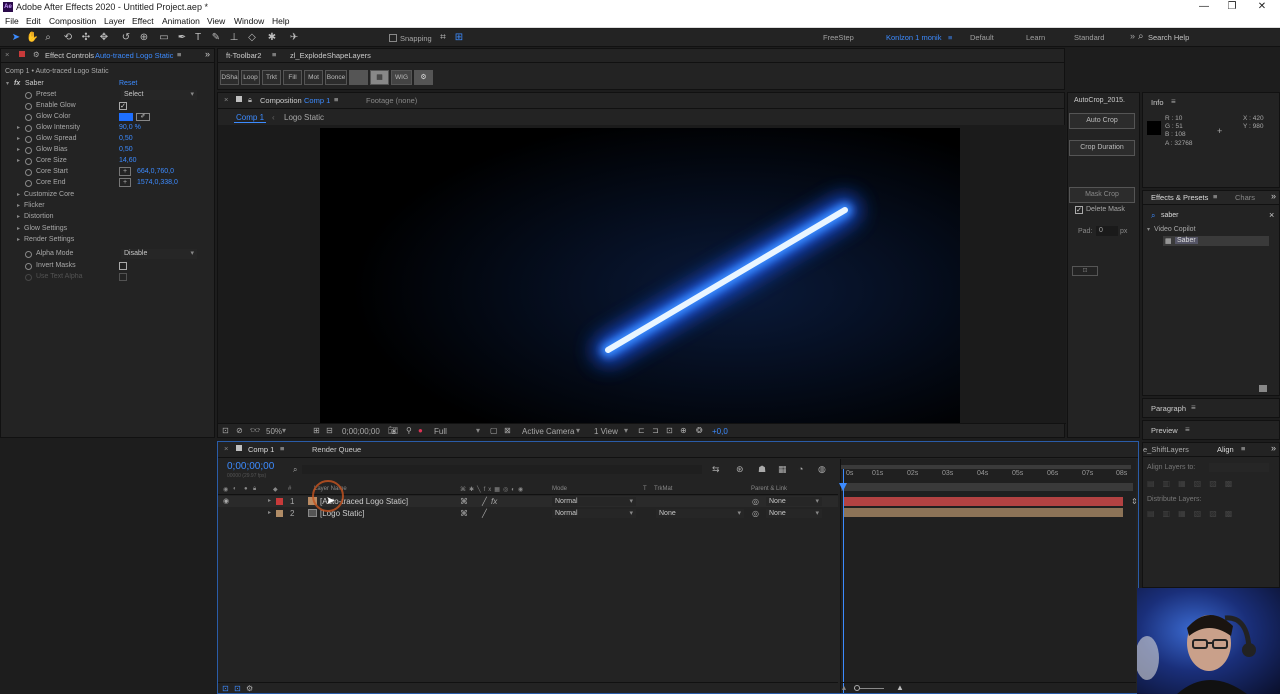  Describe the element at coordinates (459, 38) in the screenshot. I see `snap-feature-icon: ⊞` at that location.